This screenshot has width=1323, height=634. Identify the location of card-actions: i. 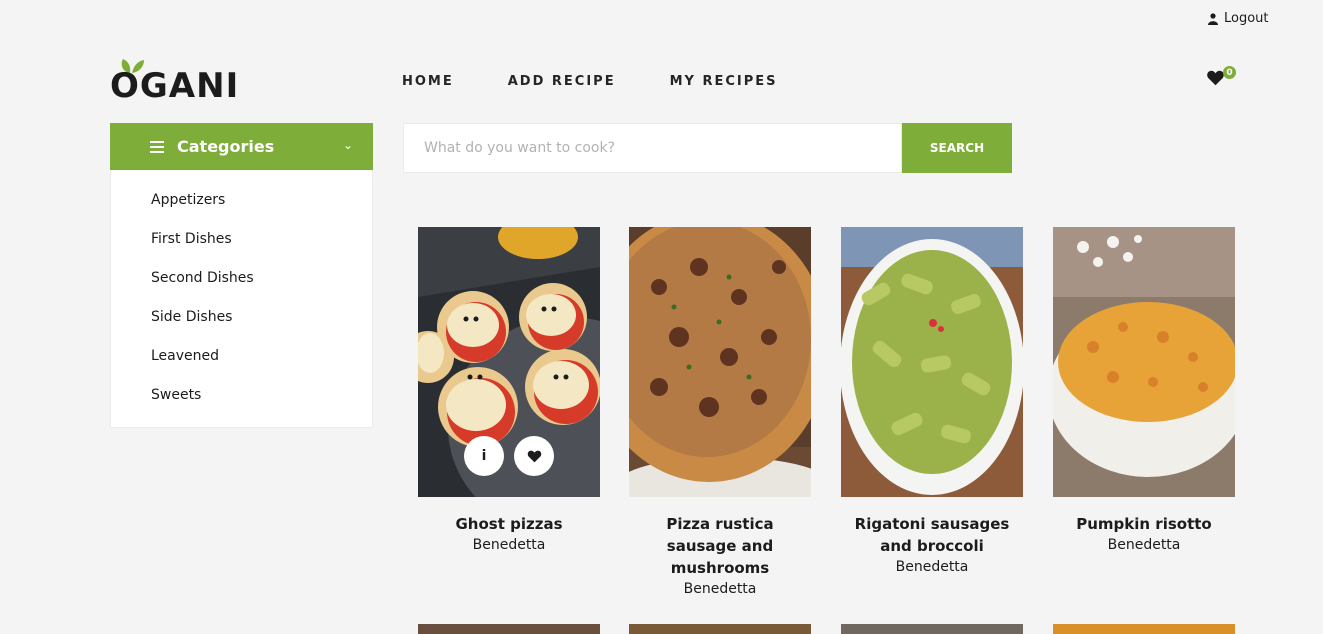
(509, 456).